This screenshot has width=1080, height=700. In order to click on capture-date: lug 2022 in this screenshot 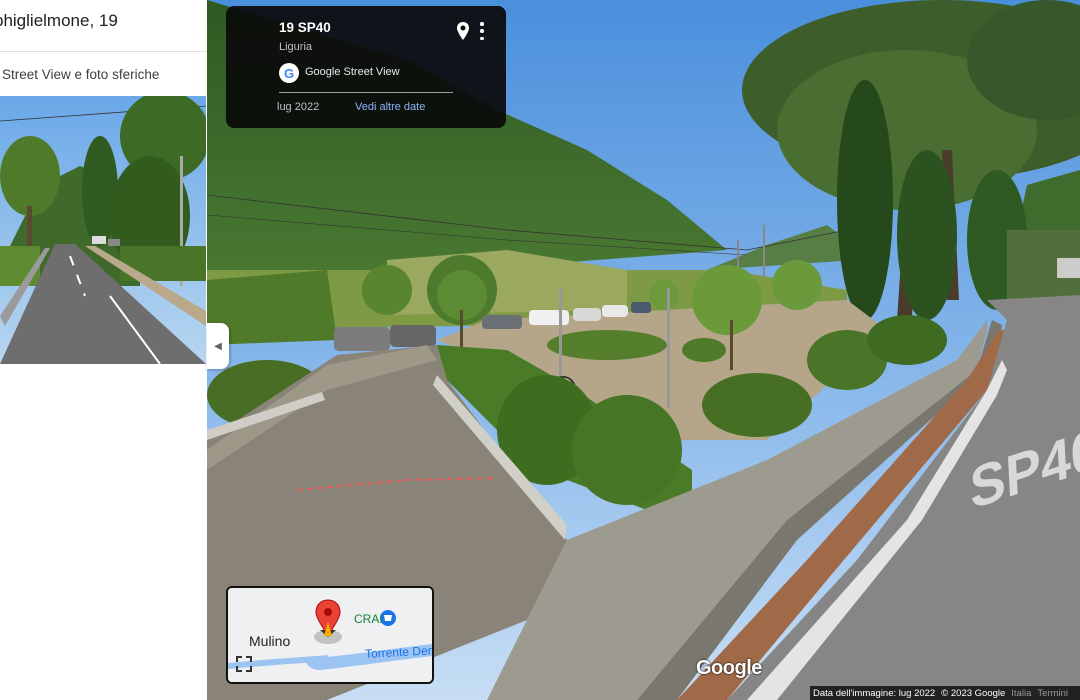, I will do `click(298, 107)`.